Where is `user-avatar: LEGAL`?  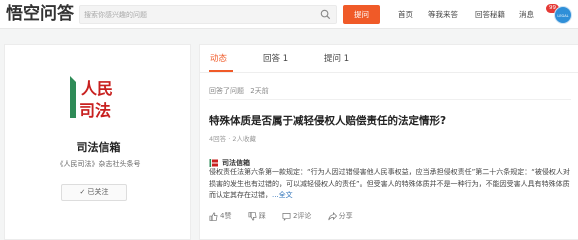
user-avatar: LEGAL is located at coordinates (563, 15).